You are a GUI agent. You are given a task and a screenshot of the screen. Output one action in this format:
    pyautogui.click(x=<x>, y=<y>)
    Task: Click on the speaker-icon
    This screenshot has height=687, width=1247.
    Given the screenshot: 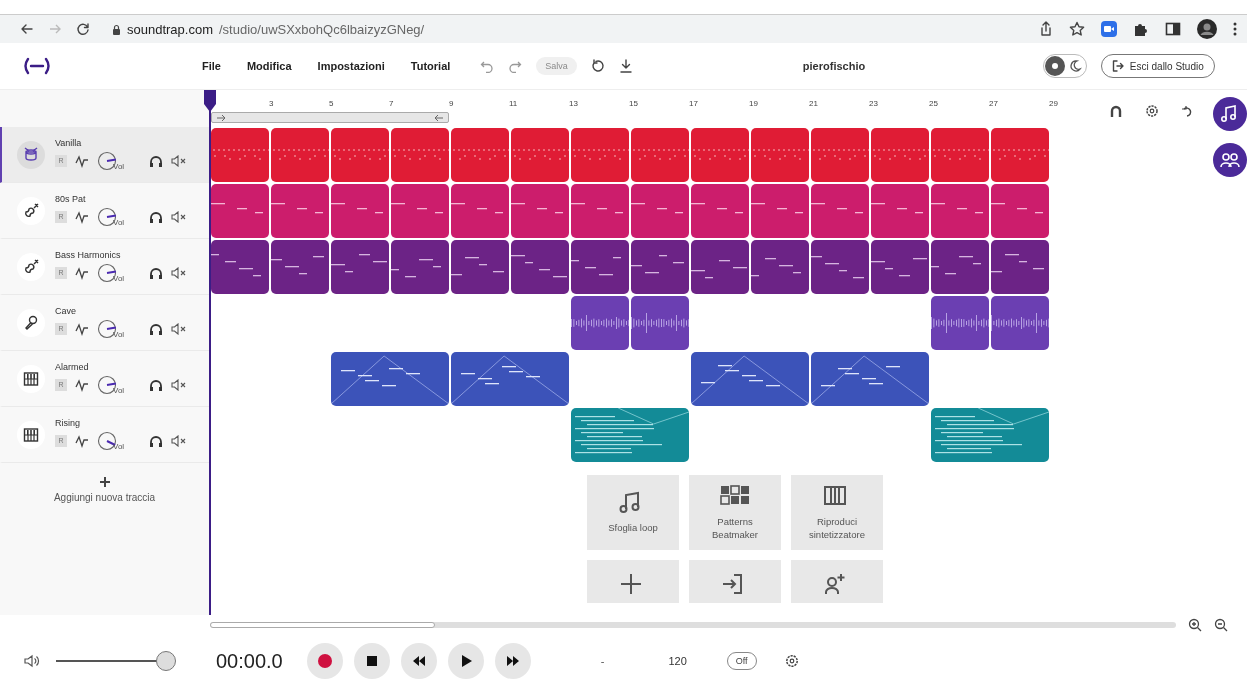 What is the action you would take?
    pyautogui.click(x=32, y=661)
    